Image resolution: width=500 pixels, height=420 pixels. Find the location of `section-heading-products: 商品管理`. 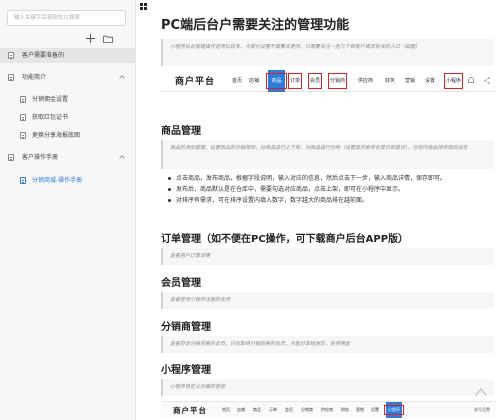

section-heading-products: 商品管理 is located at coordinates (181, 131).